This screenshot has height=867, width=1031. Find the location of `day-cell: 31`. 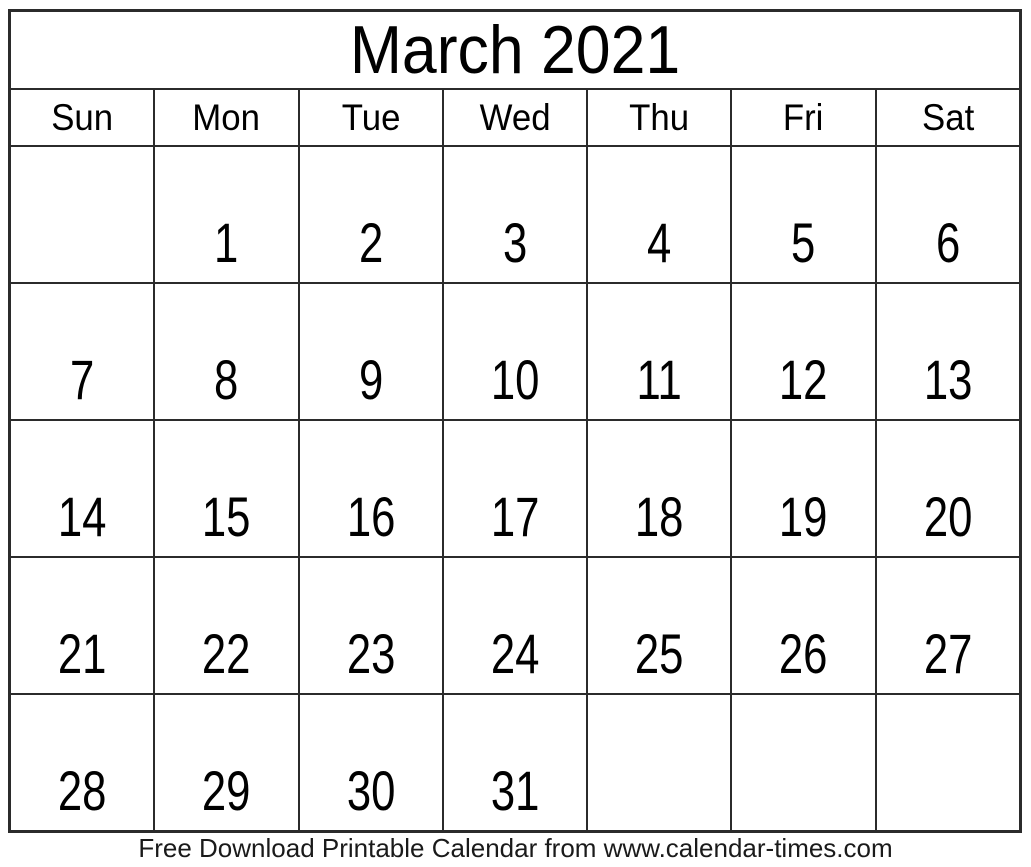

day-cell: 31 is located at coordinates (515, 762).